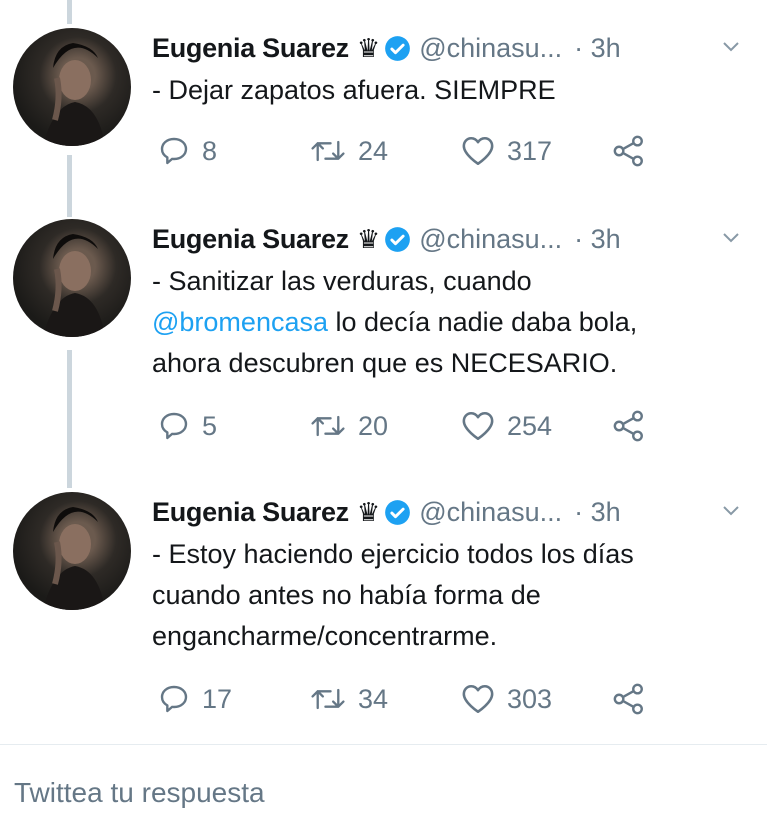 This screenshot has width=767, height=824. I want to click on divider, so click(383, 744).